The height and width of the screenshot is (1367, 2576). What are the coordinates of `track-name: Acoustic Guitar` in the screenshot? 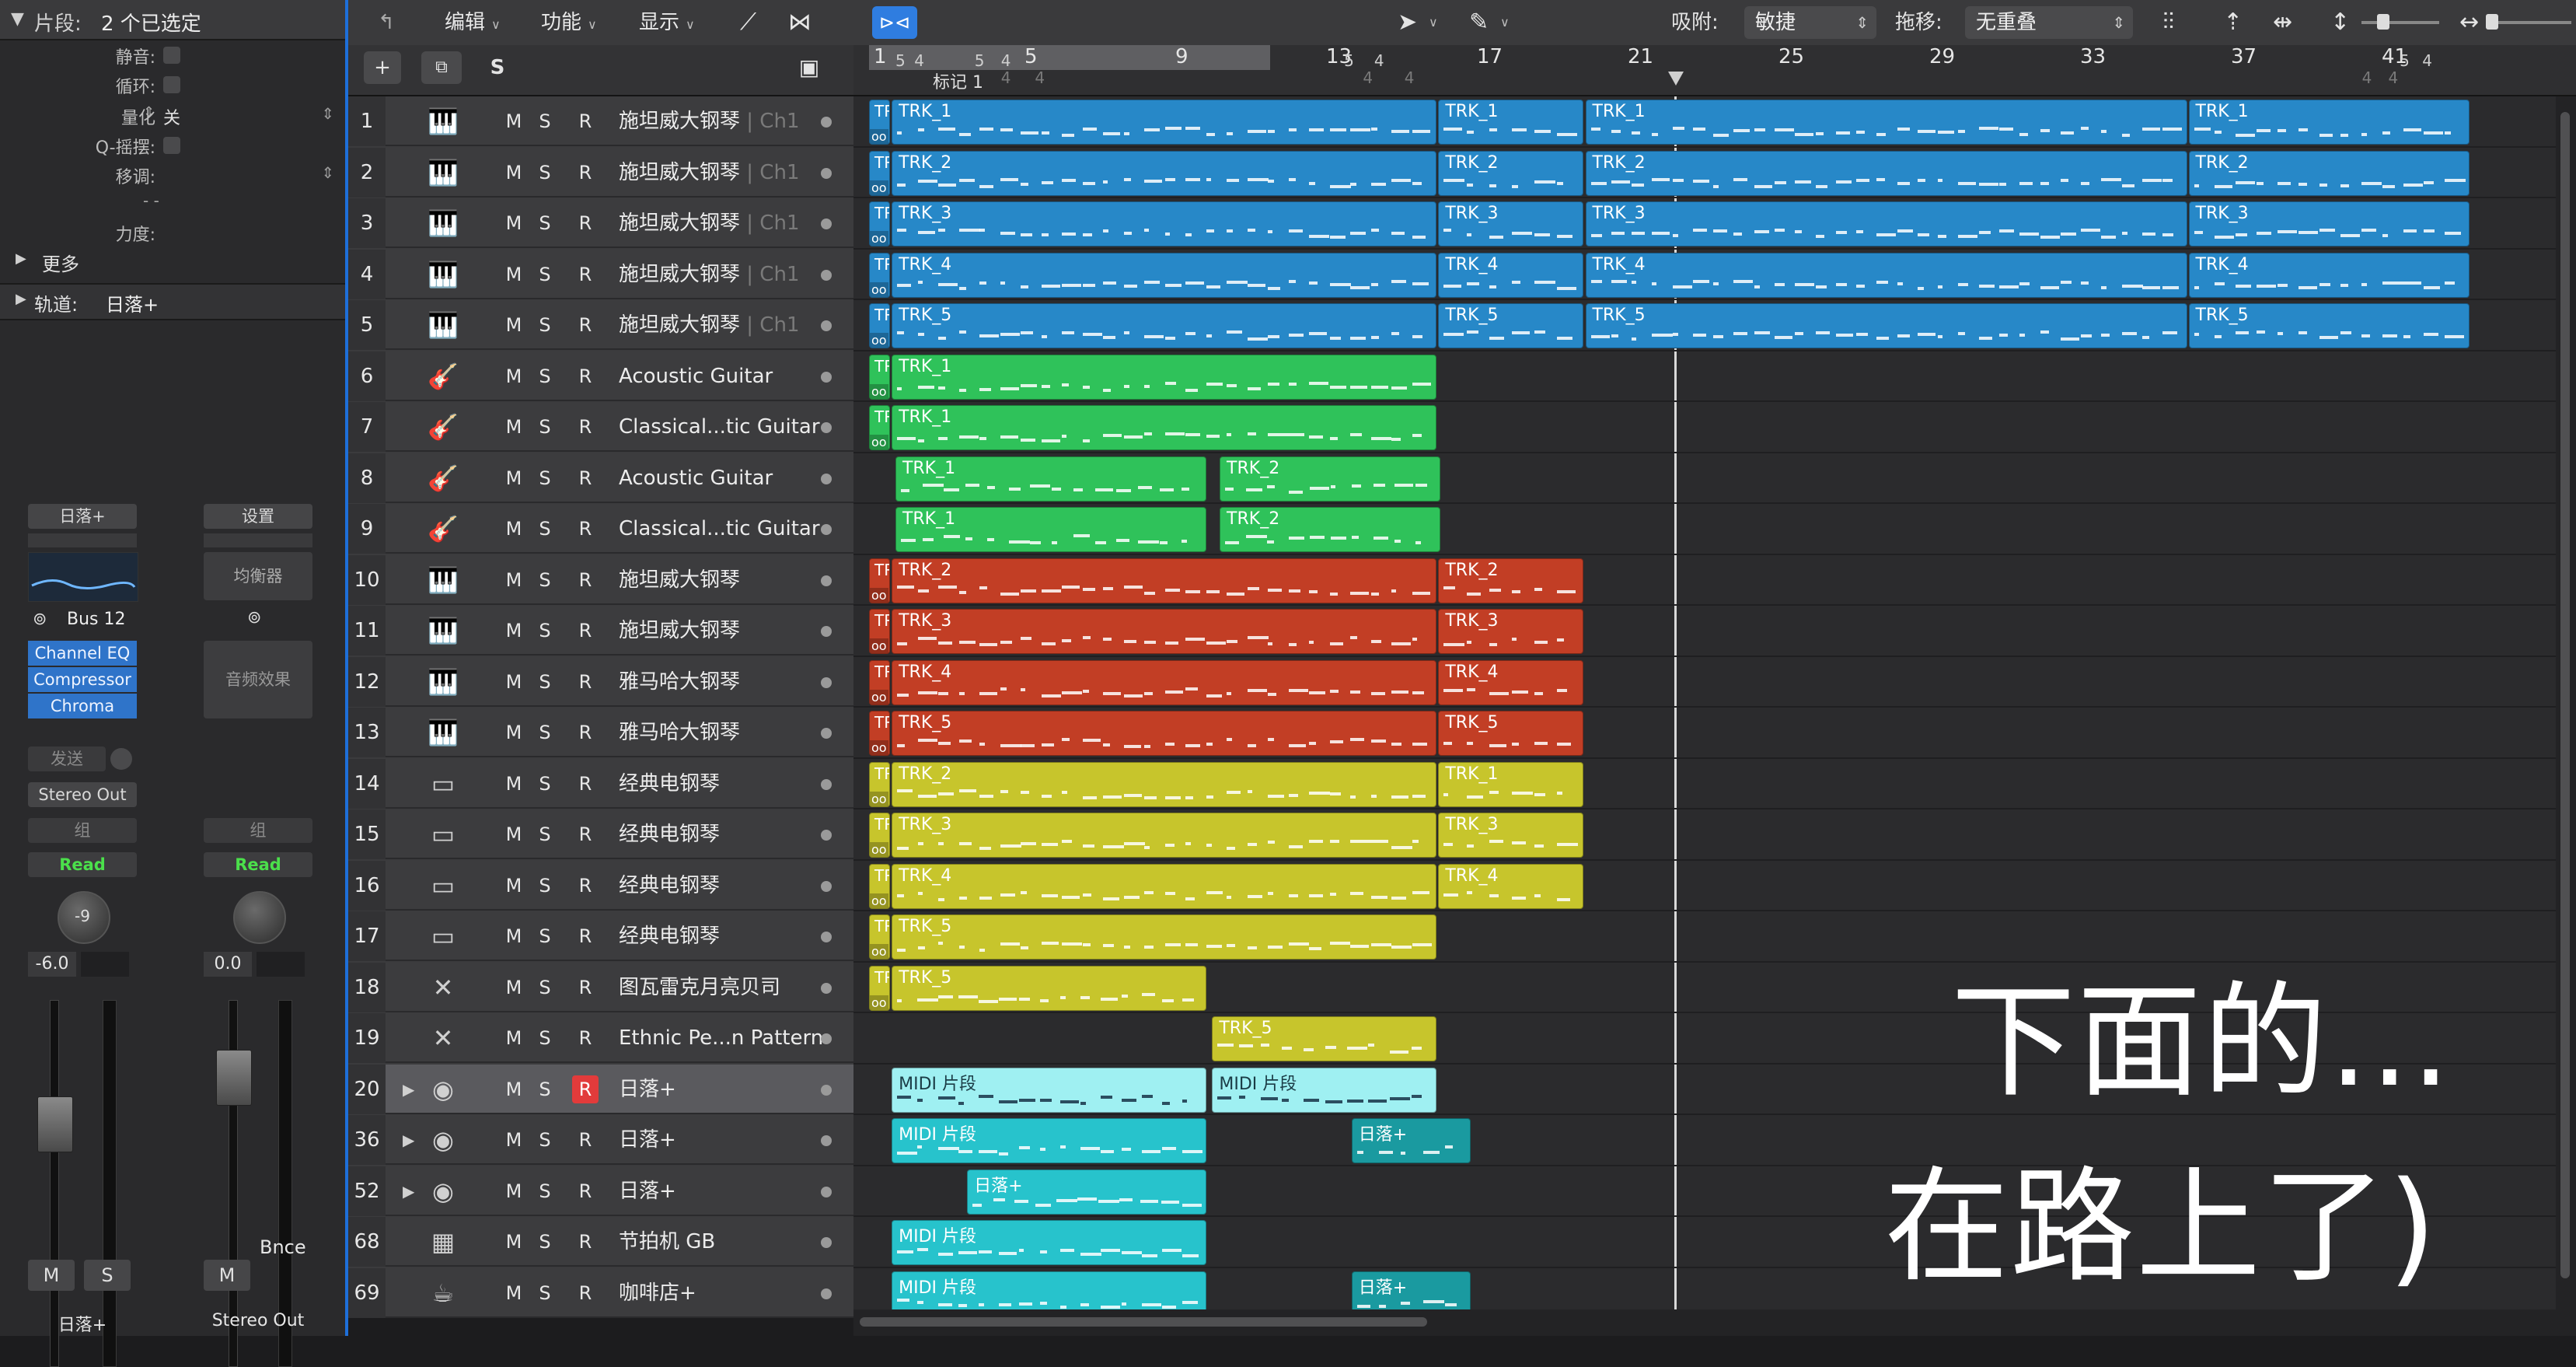 It's located at (696, 478).